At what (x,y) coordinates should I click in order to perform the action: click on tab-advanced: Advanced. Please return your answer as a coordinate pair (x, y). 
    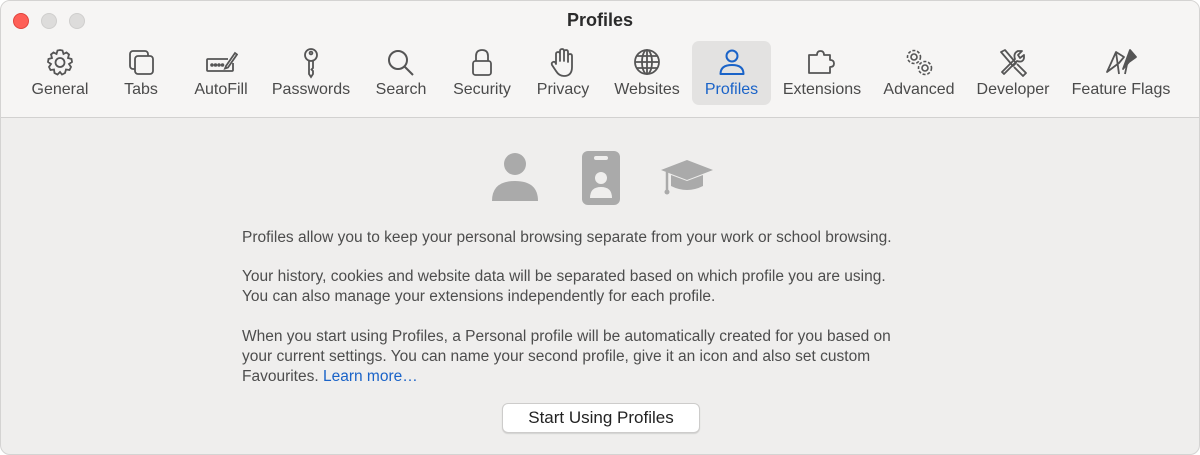
    Looking at the image, I should click on (919, 73).